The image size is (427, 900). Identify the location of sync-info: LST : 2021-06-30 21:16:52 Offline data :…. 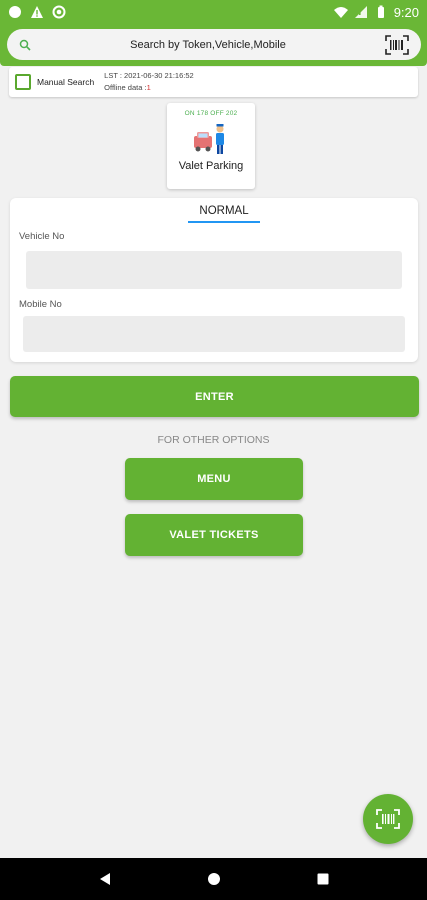
(149, 82).